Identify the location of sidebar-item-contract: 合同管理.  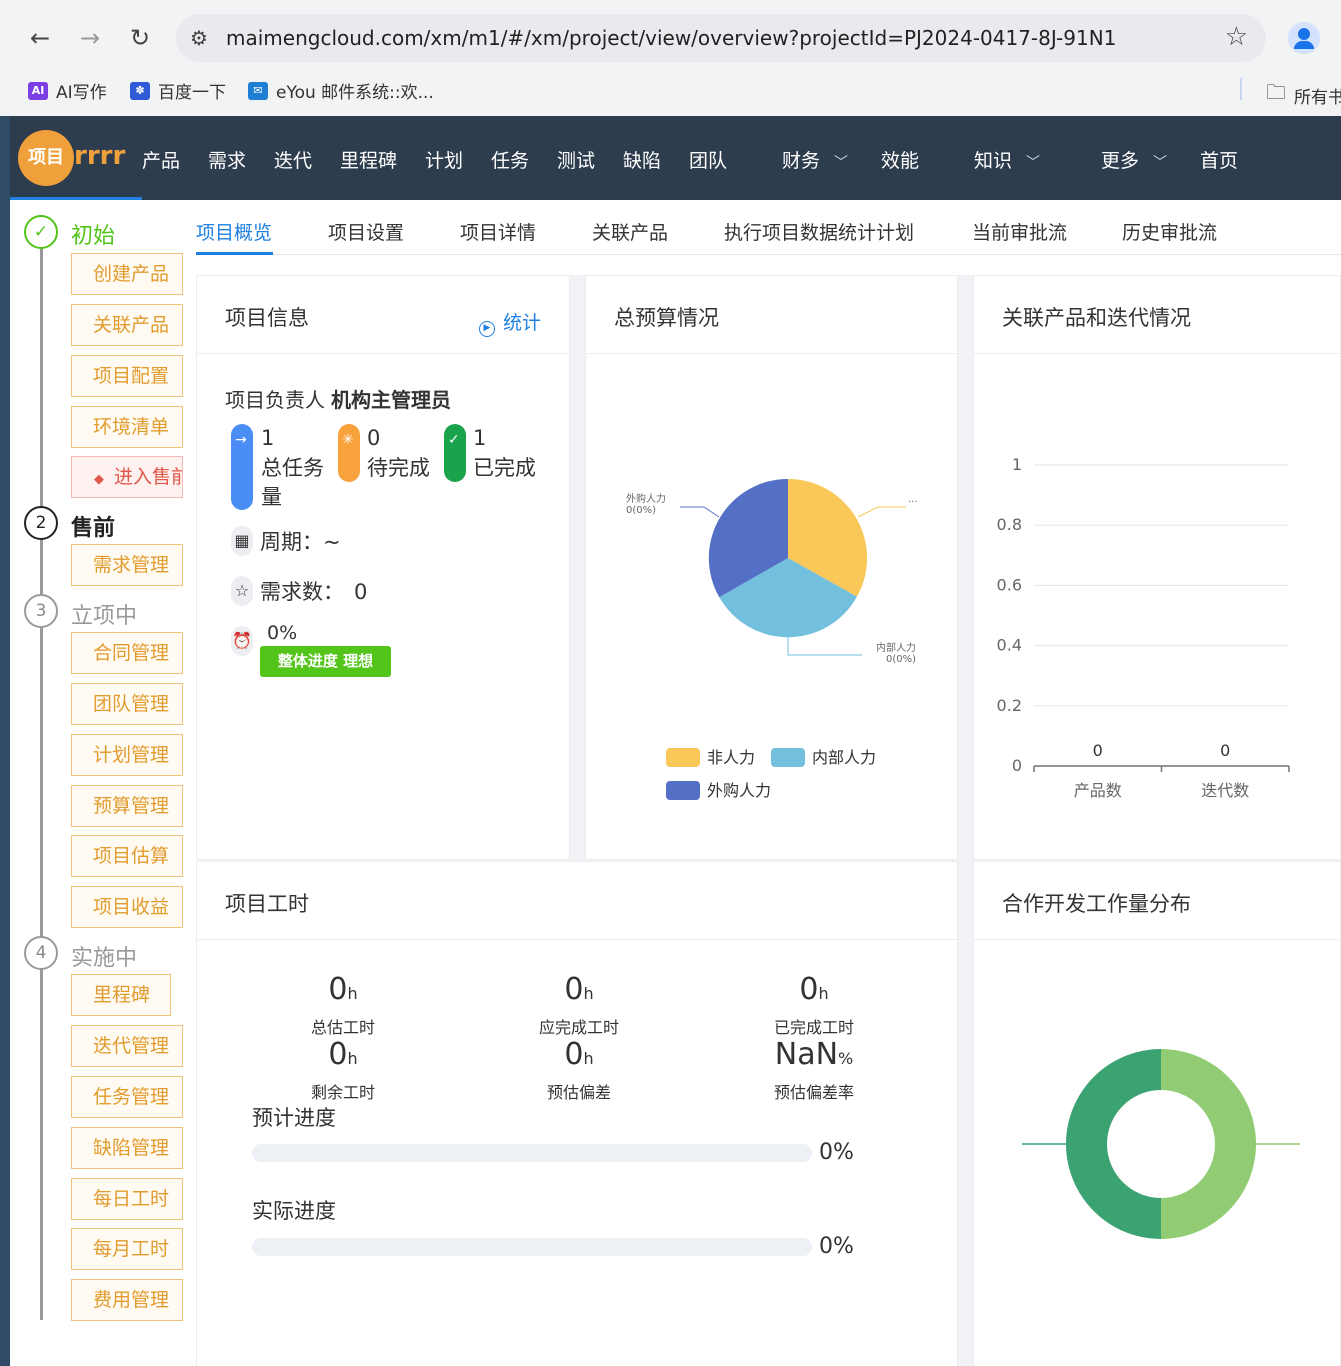
(127, 653).